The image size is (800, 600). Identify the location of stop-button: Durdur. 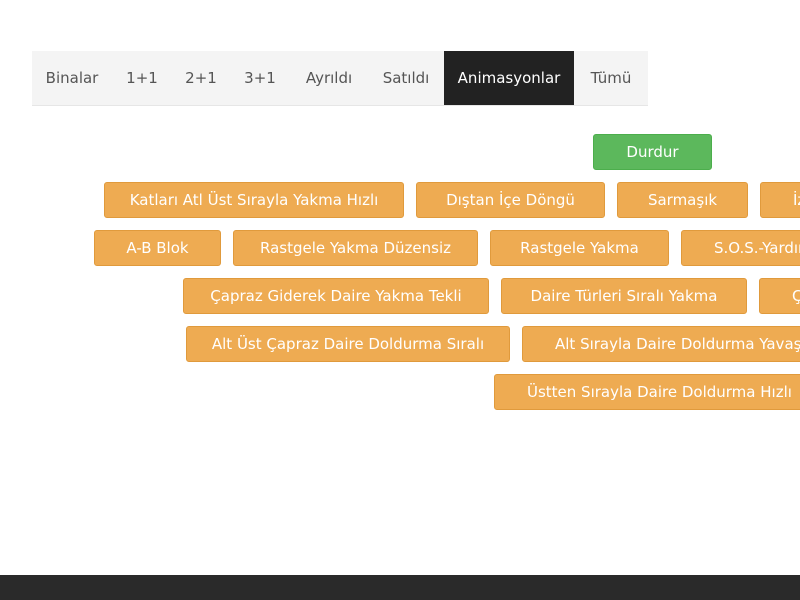
(652, 152).